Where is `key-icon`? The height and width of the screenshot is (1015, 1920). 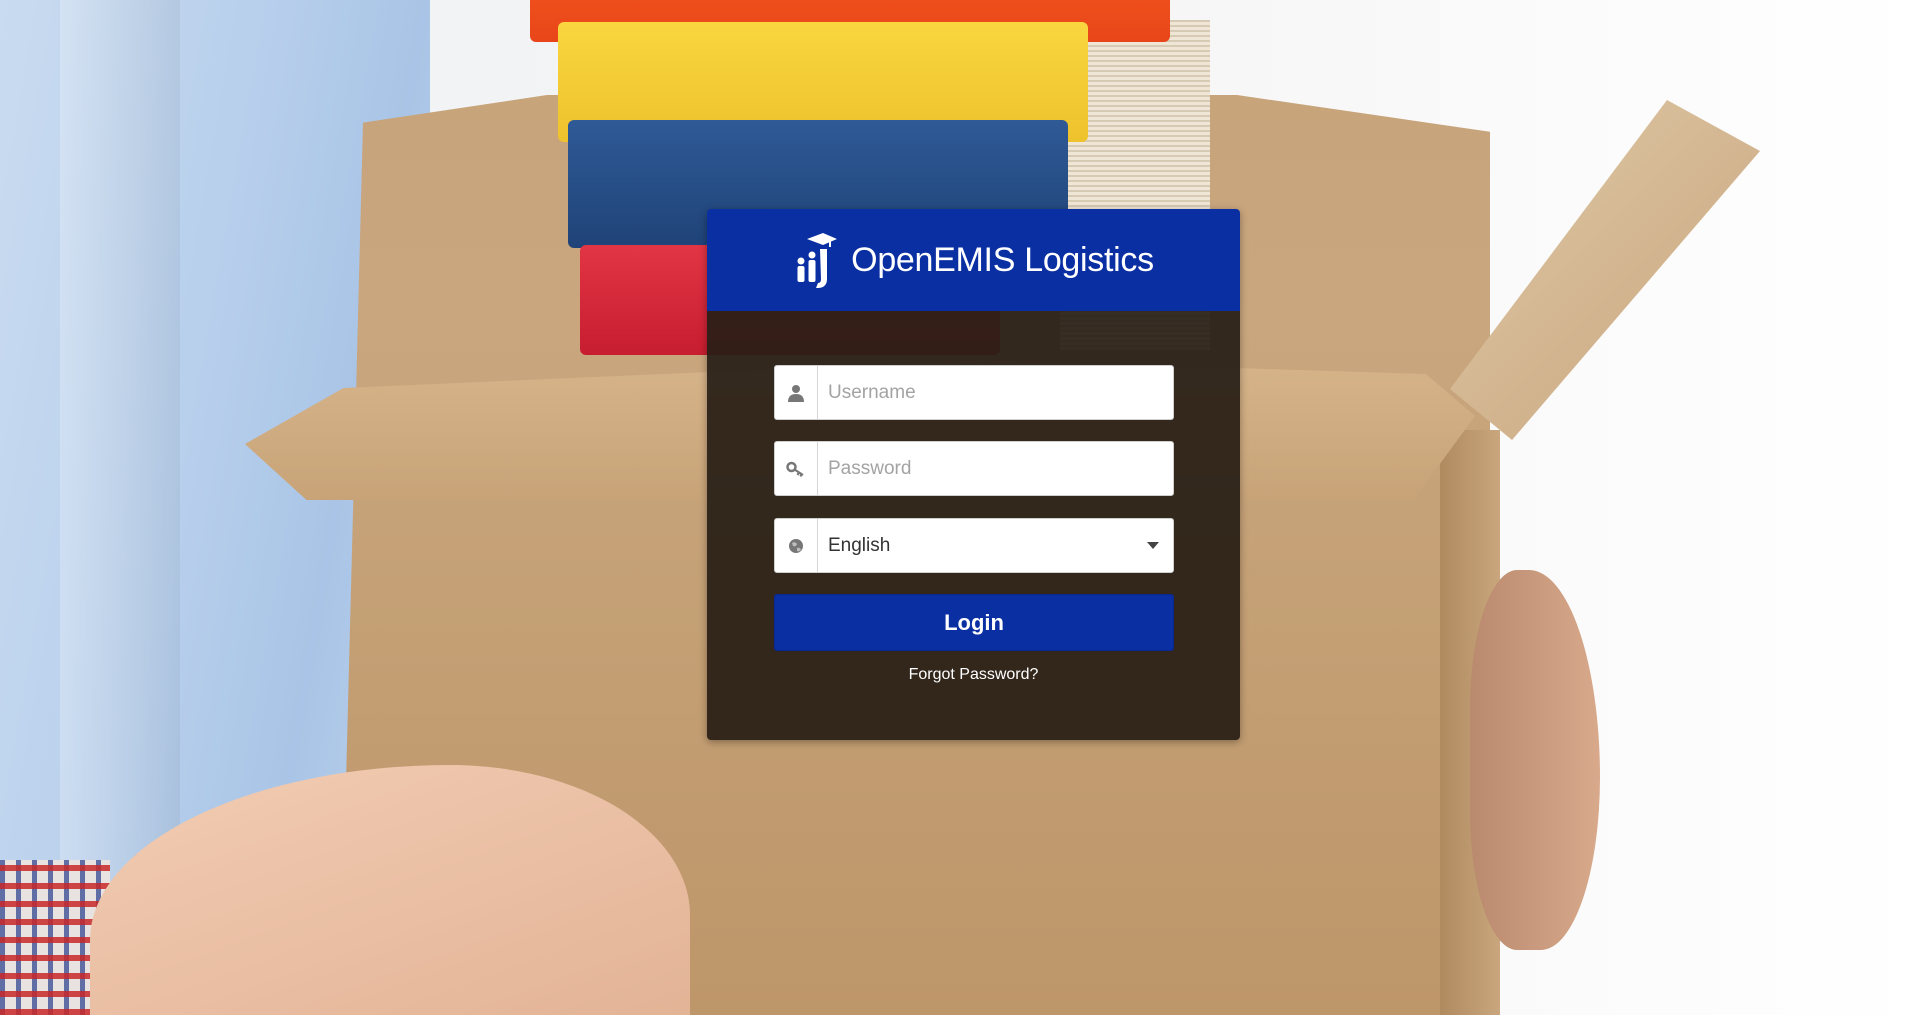
key-icon is located at coordinates (796, 468).